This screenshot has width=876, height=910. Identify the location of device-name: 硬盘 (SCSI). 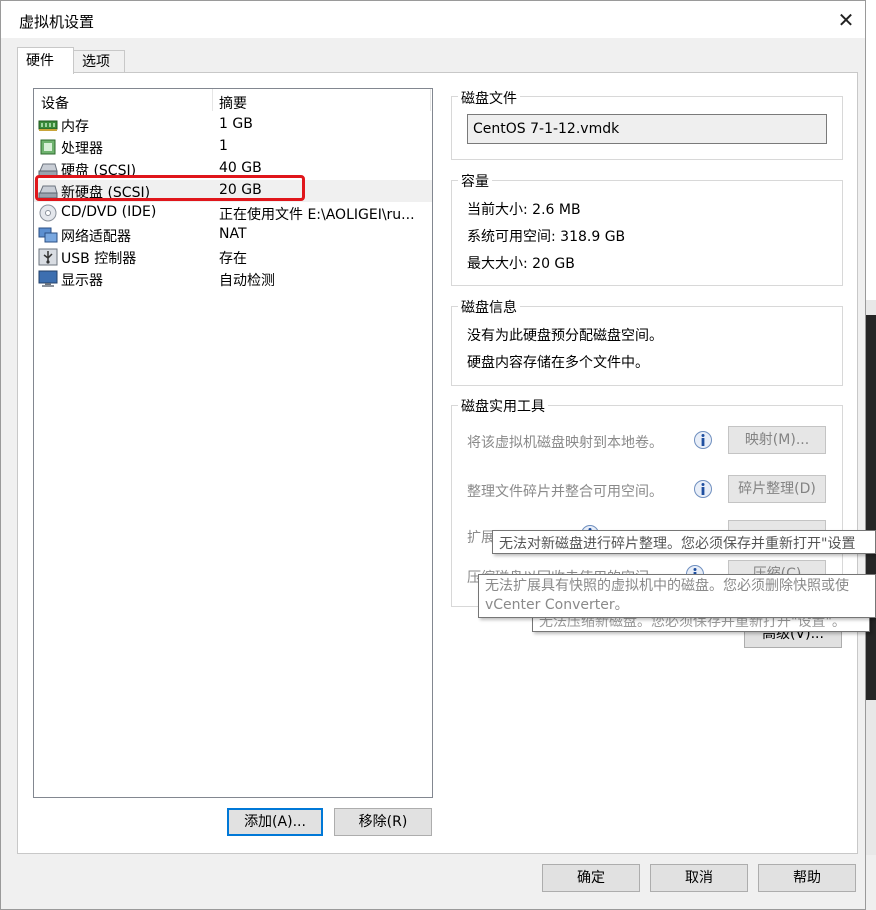
(99, 171).